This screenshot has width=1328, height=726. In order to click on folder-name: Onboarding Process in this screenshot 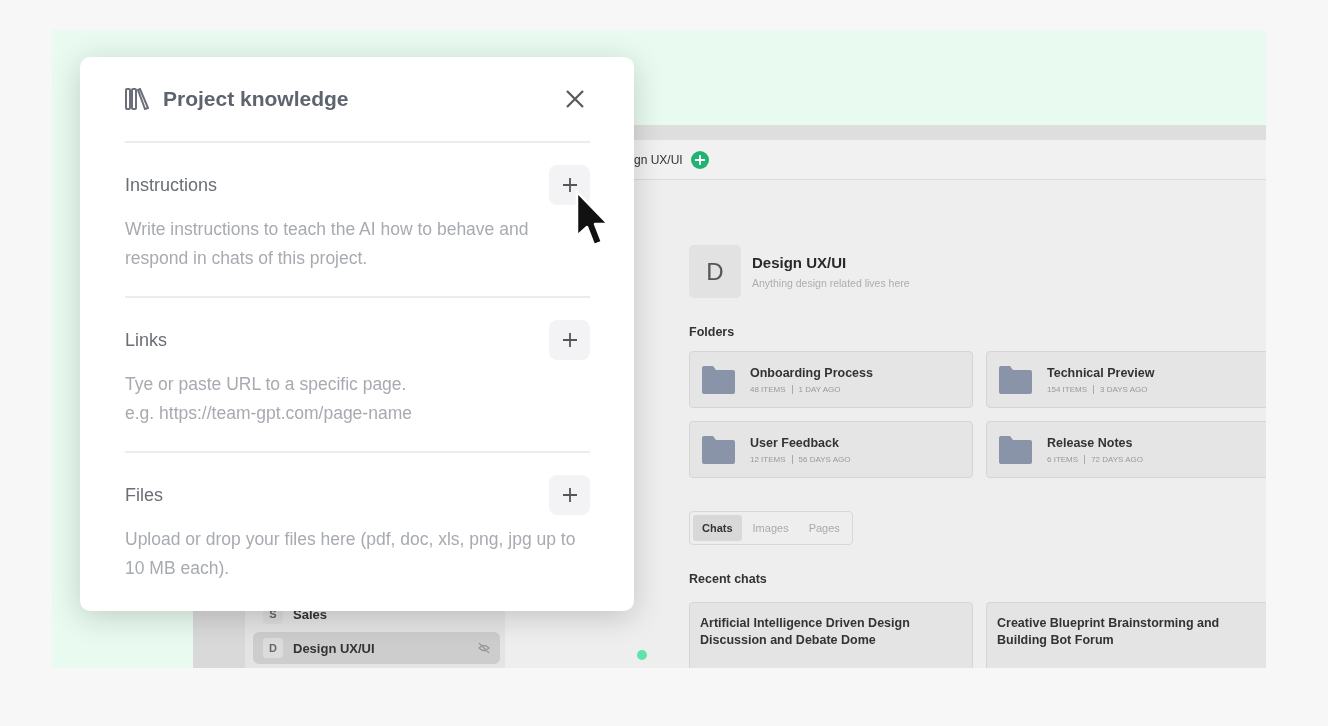, I will do `click(811, 372)`.